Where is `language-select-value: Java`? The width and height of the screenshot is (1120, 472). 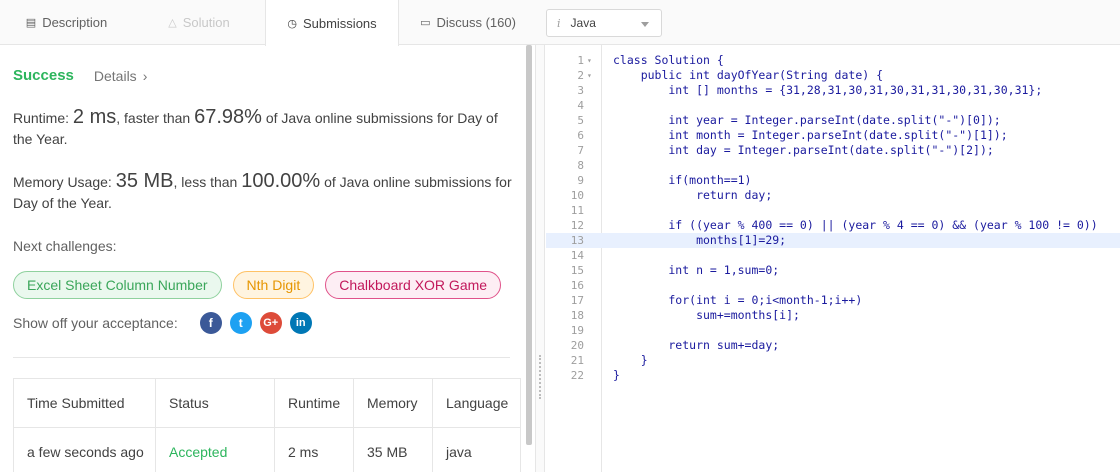 language-select-value: Java is located at coordinates (583, 23).